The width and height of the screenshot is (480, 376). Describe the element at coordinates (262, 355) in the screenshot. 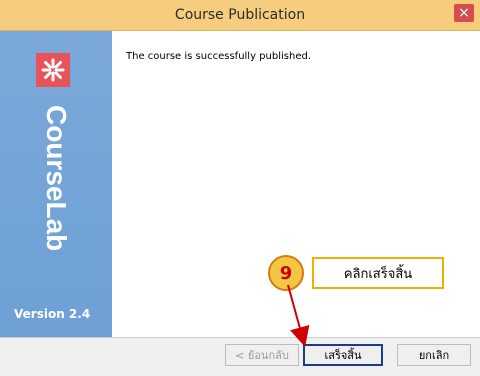

I see `back-button: < ย้อนกลับ` at that location.